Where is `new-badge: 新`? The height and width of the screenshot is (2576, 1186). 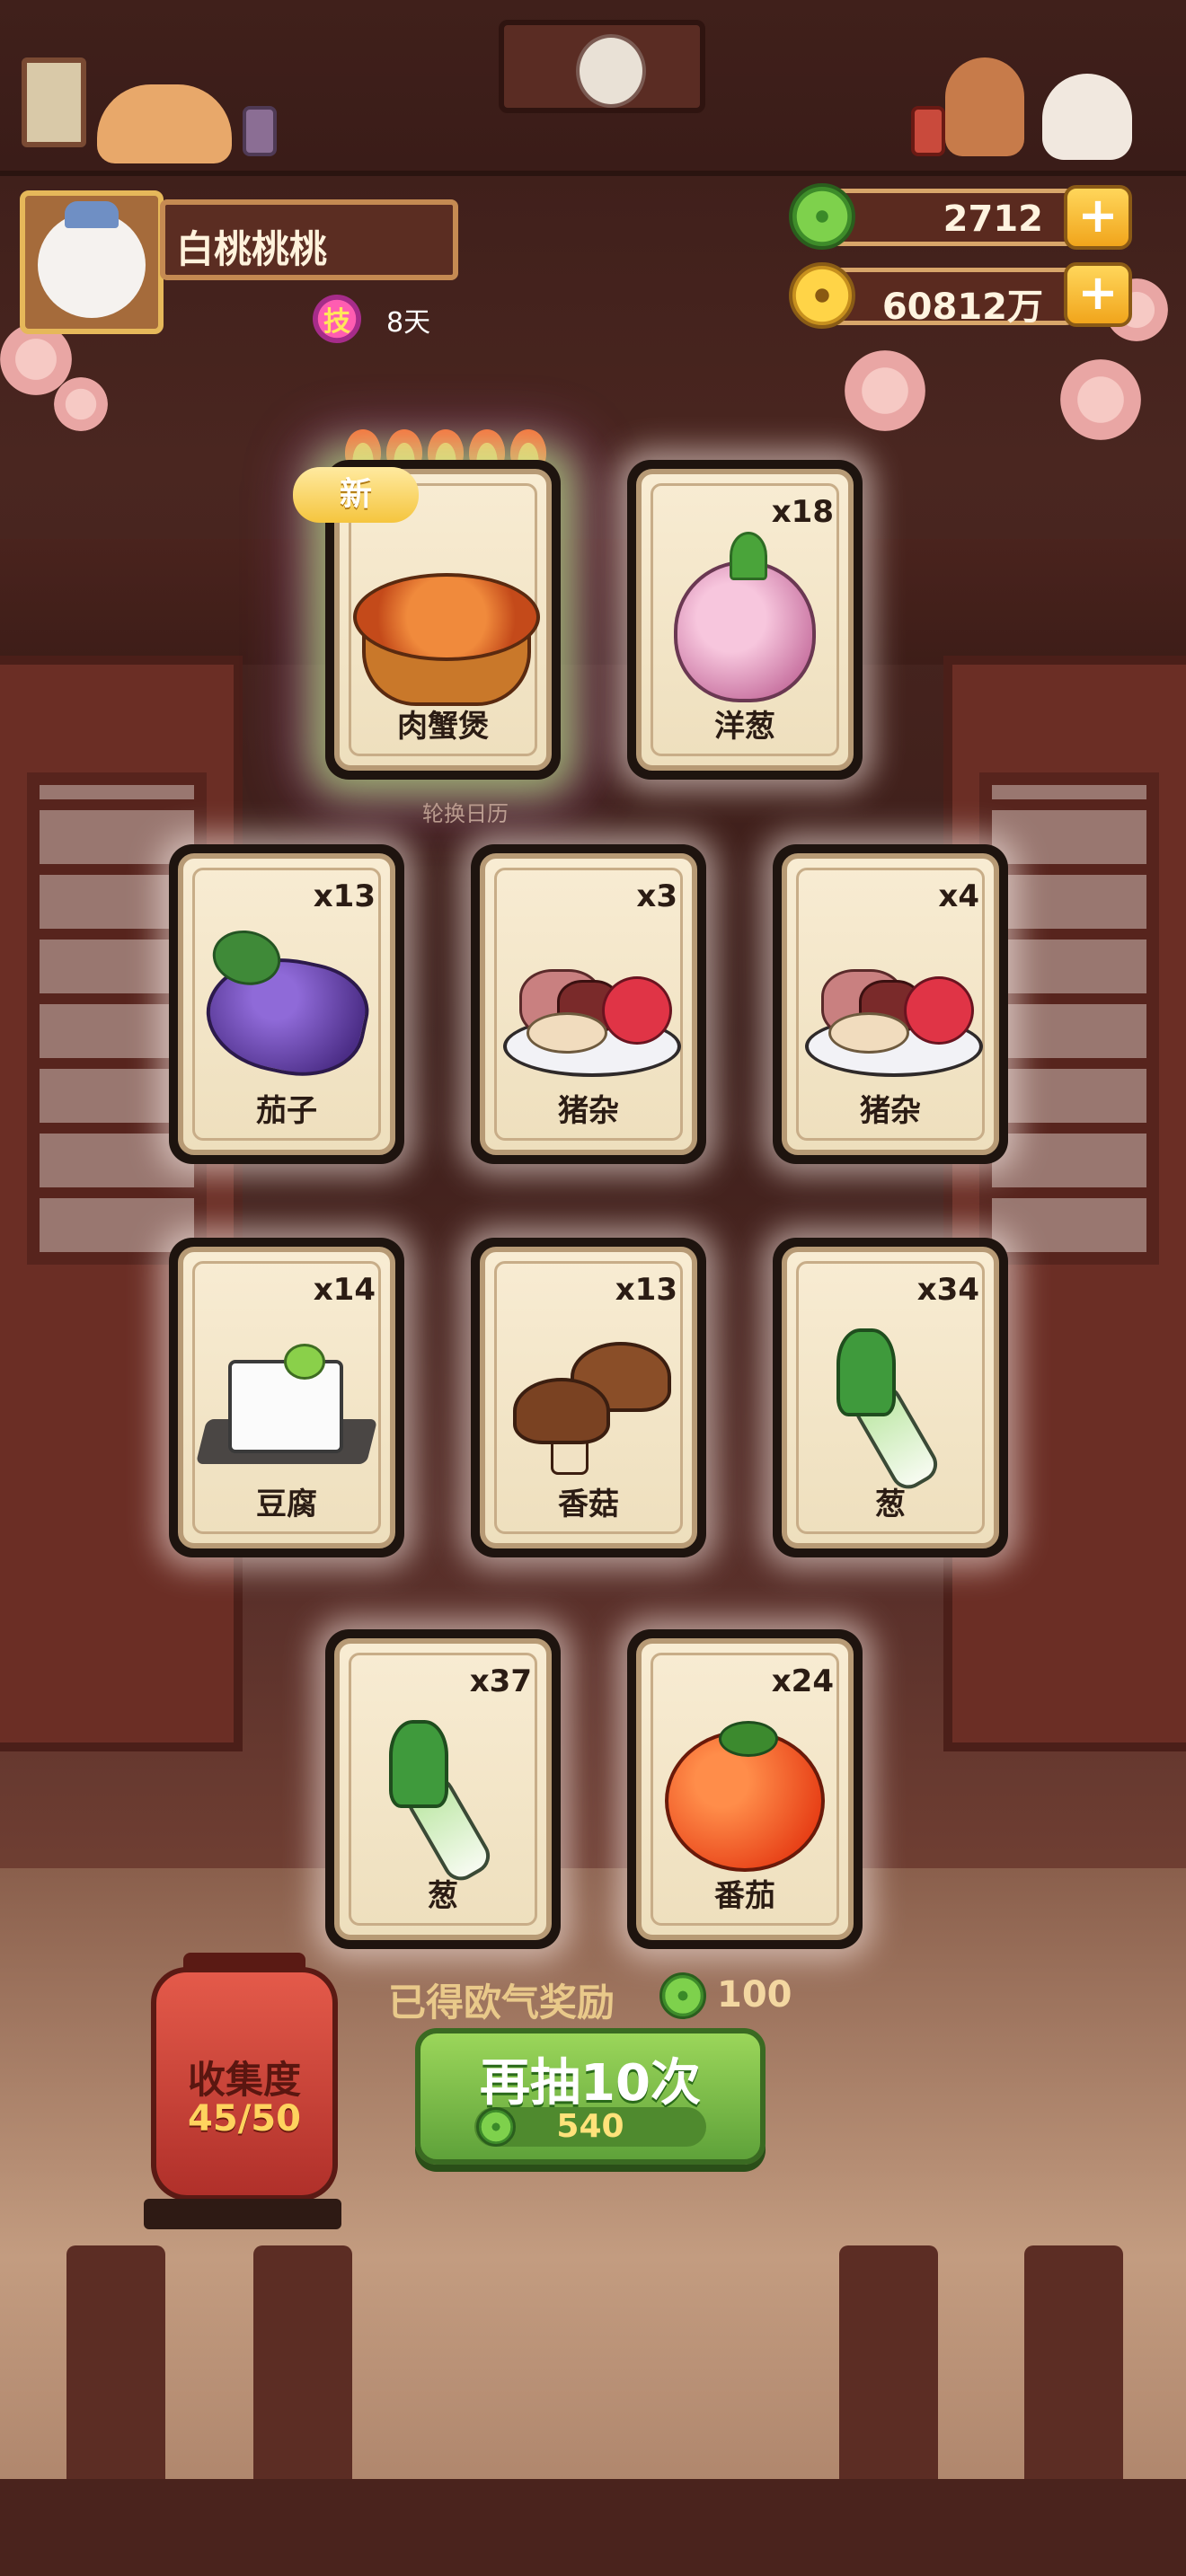
new-badge: 新 is located at coordinates (356, 495).